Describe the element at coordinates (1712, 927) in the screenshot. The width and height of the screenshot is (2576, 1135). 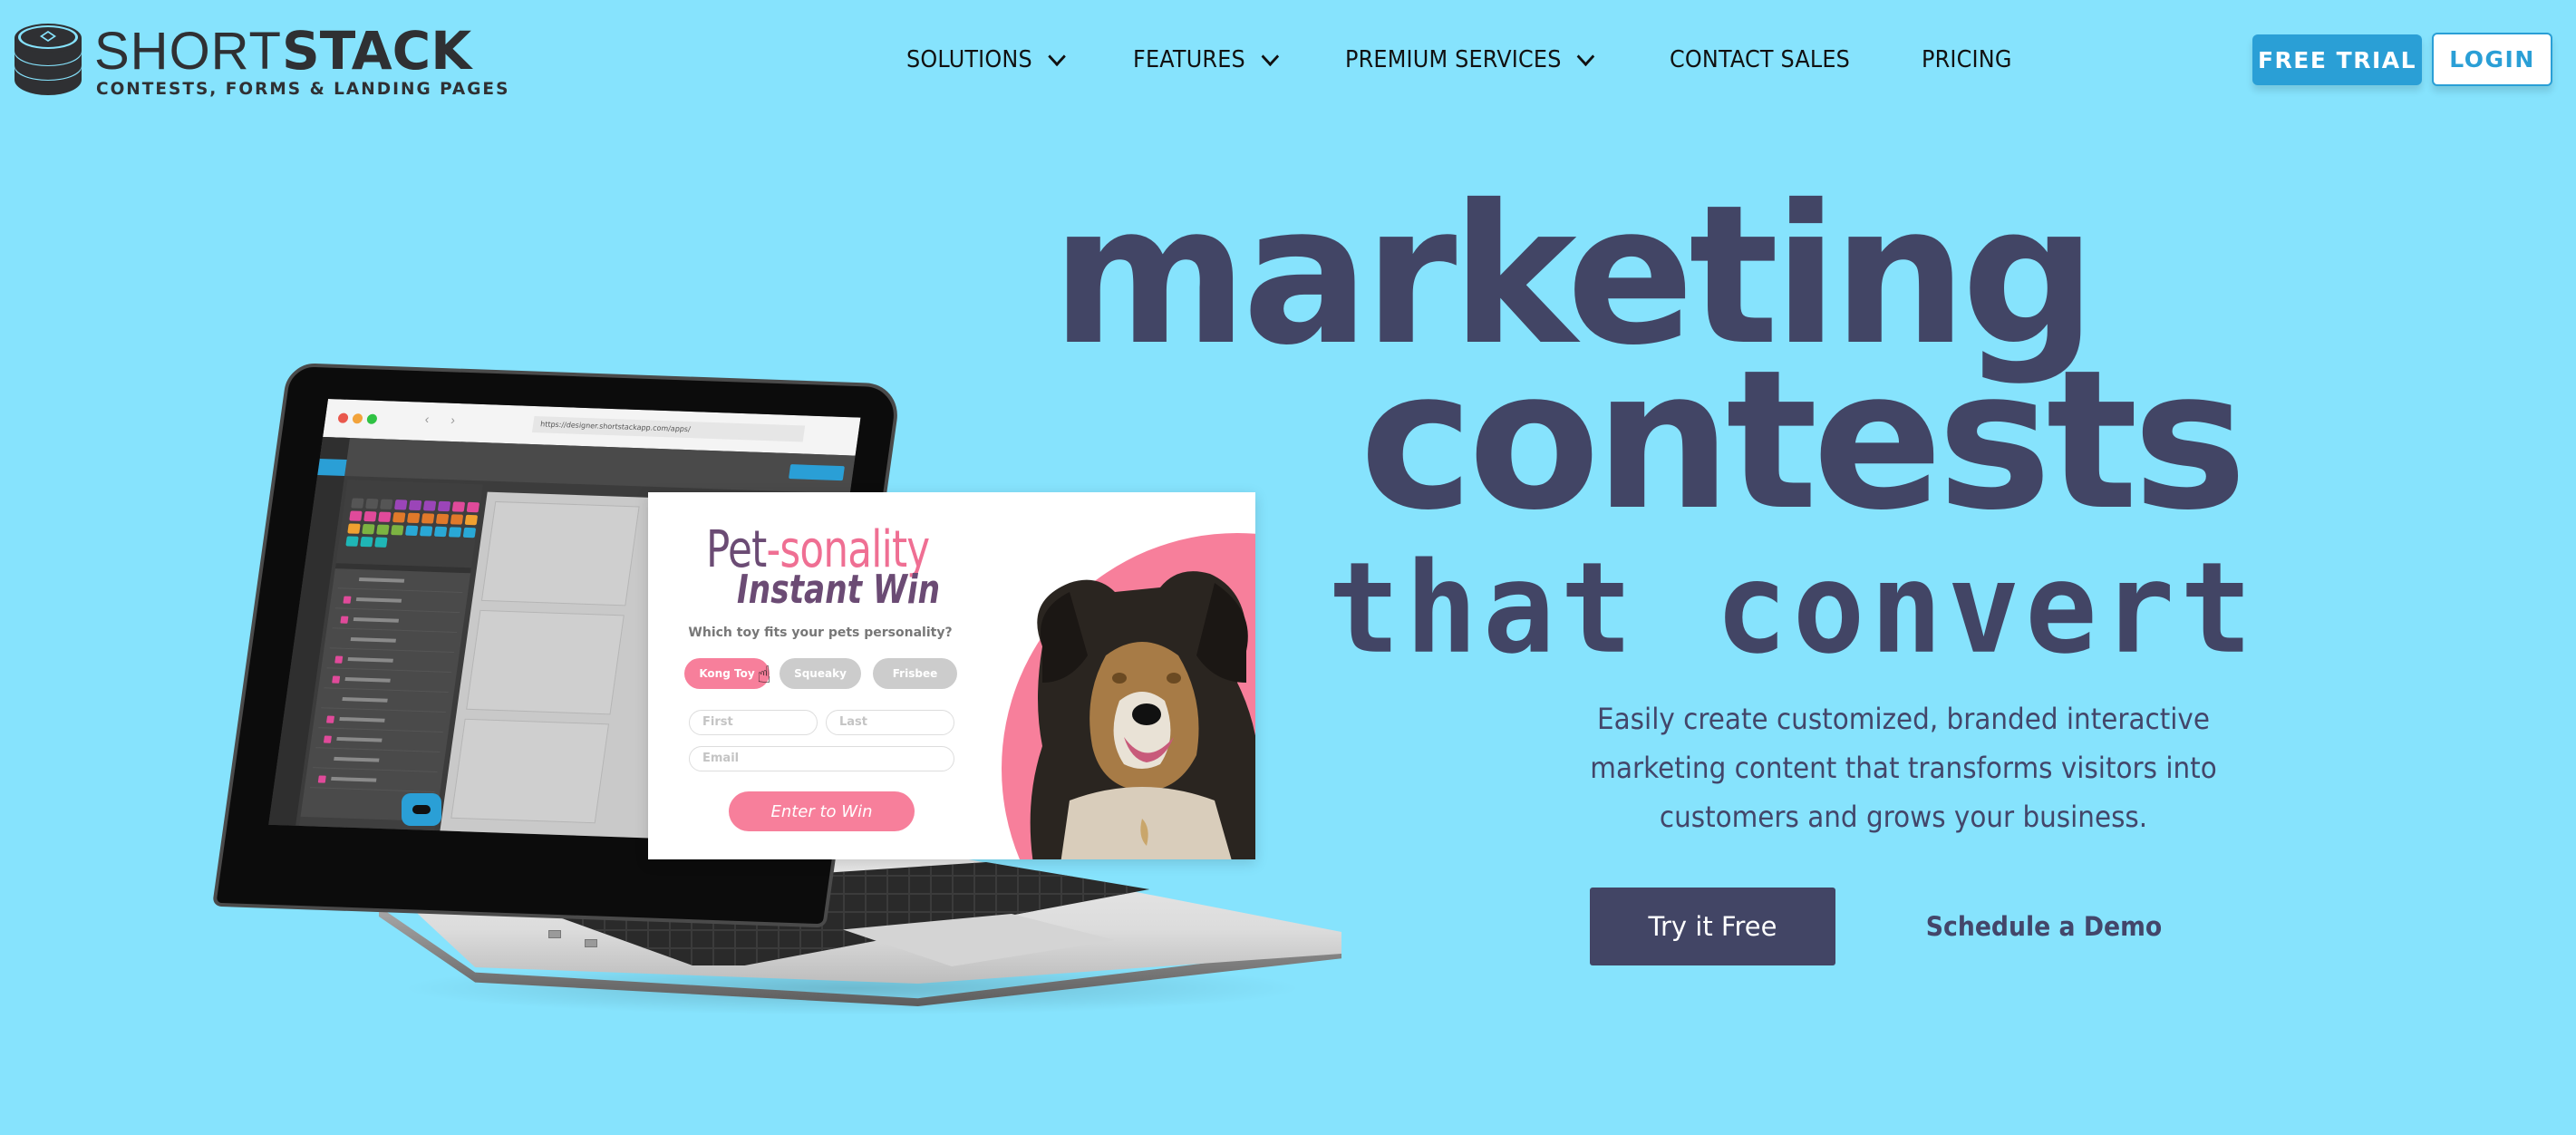
I see `try-it-free-button: Try it Free` at that location.